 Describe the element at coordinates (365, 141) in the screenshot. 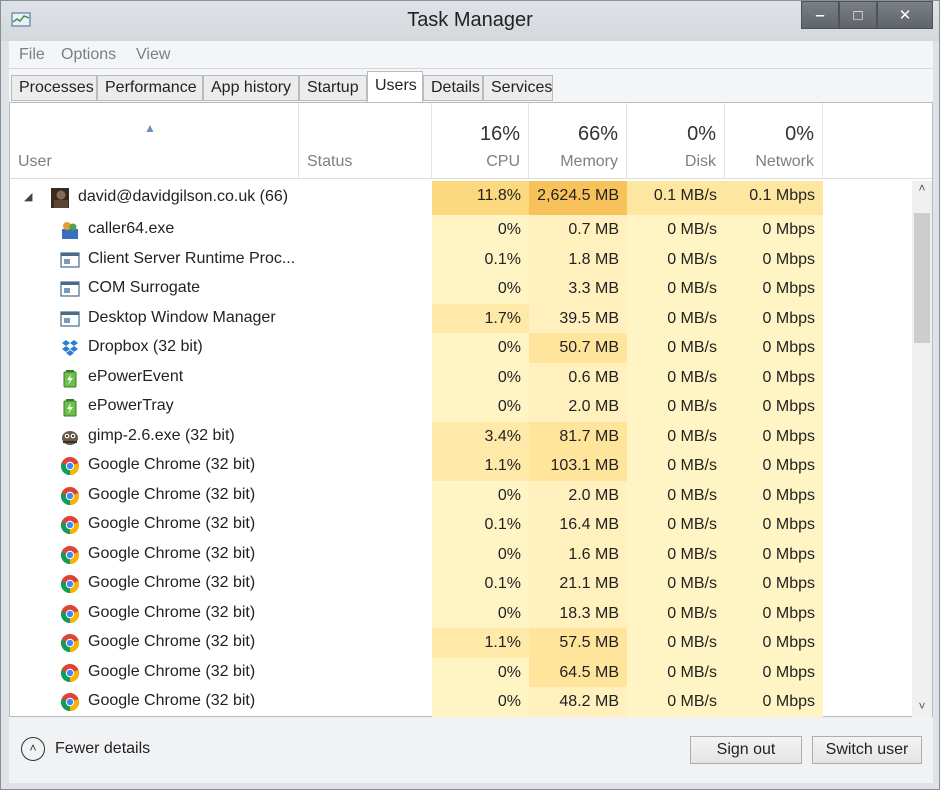

I see `column-header-status: Status` at that location.